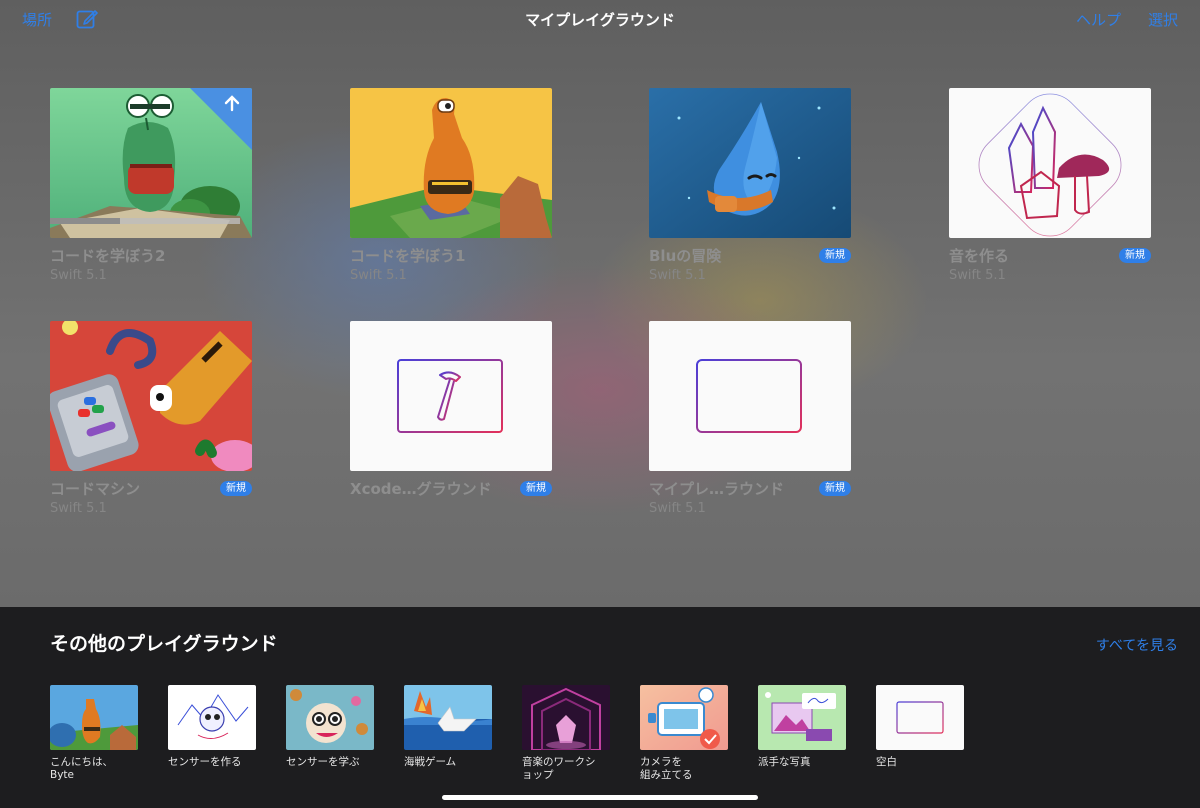 Image resolution: width=1200 pixels, height=808 pixels. Describe the element at coordinates (81, 768) in the screenshot. I see `more-item-label: こんにちは、 Byte` at that location.